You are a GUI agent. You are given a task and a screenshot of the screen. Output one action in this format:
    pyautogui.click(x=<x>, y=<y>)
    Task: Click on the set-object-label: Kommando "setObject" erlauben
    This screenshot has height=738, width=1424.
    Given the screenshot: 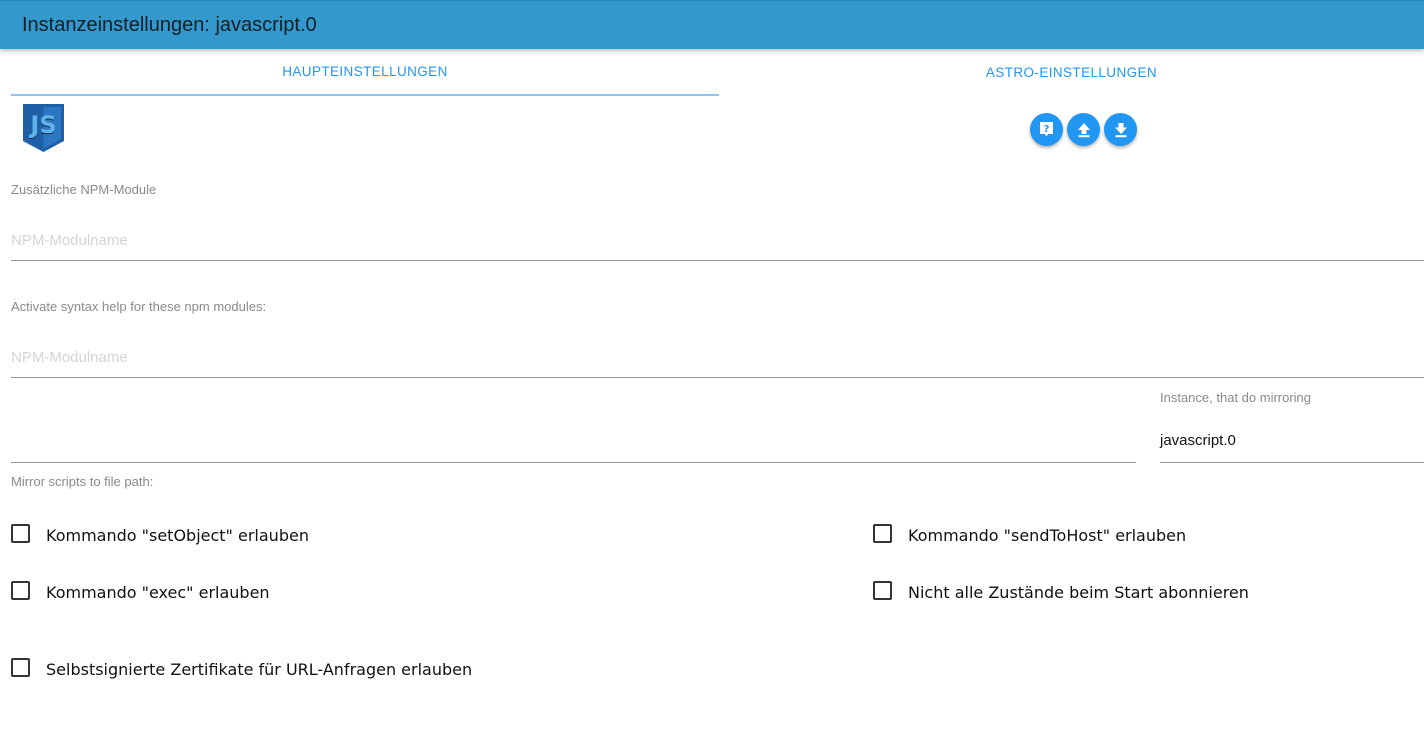 What is the action you would take?
    pyautogui.click(x=177, y=535)
    